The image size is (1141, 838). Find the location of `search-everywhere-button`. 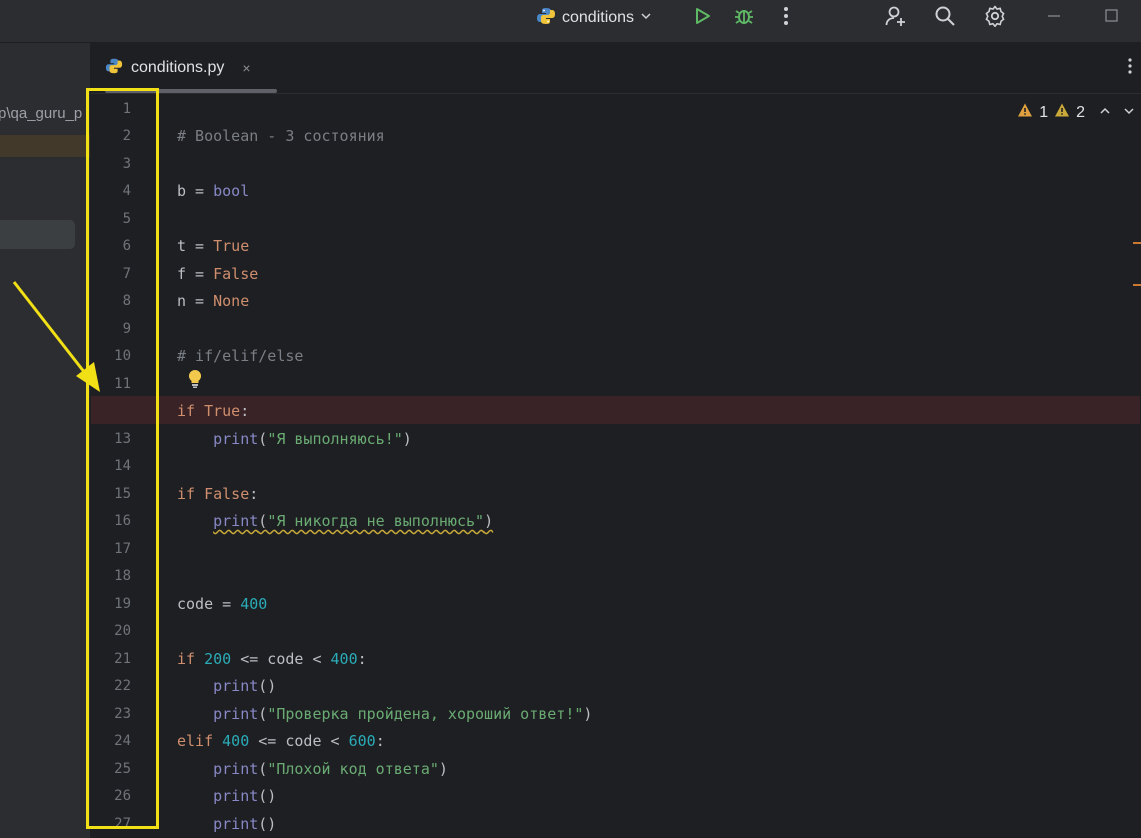

search-everywhere-button is located at coordinates (945, 18).